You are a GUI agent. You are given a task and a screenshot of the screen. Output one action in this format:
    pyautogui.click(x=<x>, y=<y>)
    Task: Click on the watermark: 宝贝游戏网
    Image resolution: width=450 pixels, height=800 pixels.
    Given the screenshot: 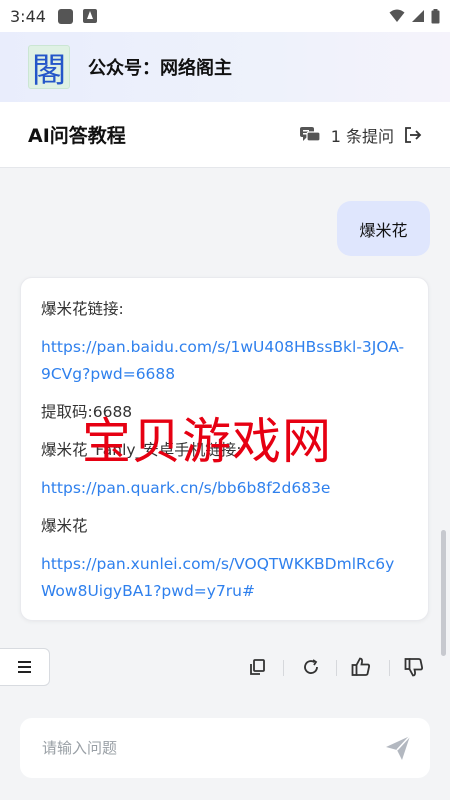 What is the action you would take?
    pyautogui.click(x=207, y=441)
    